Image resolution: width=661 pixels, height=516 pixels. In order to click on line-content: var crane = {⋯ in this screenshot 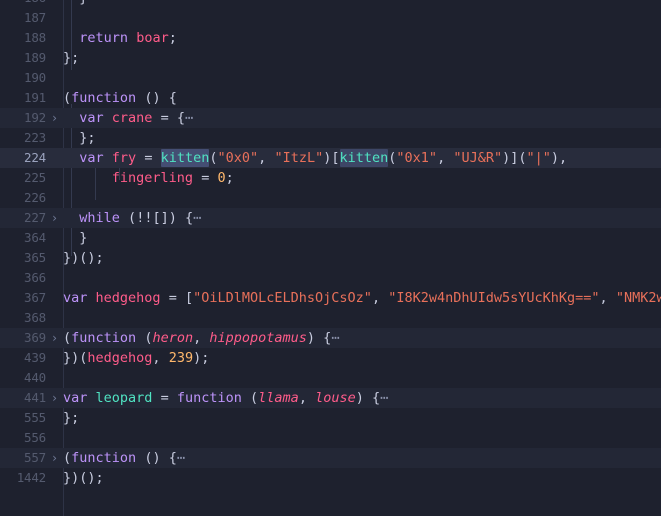, I will do `click(136, 118)`.